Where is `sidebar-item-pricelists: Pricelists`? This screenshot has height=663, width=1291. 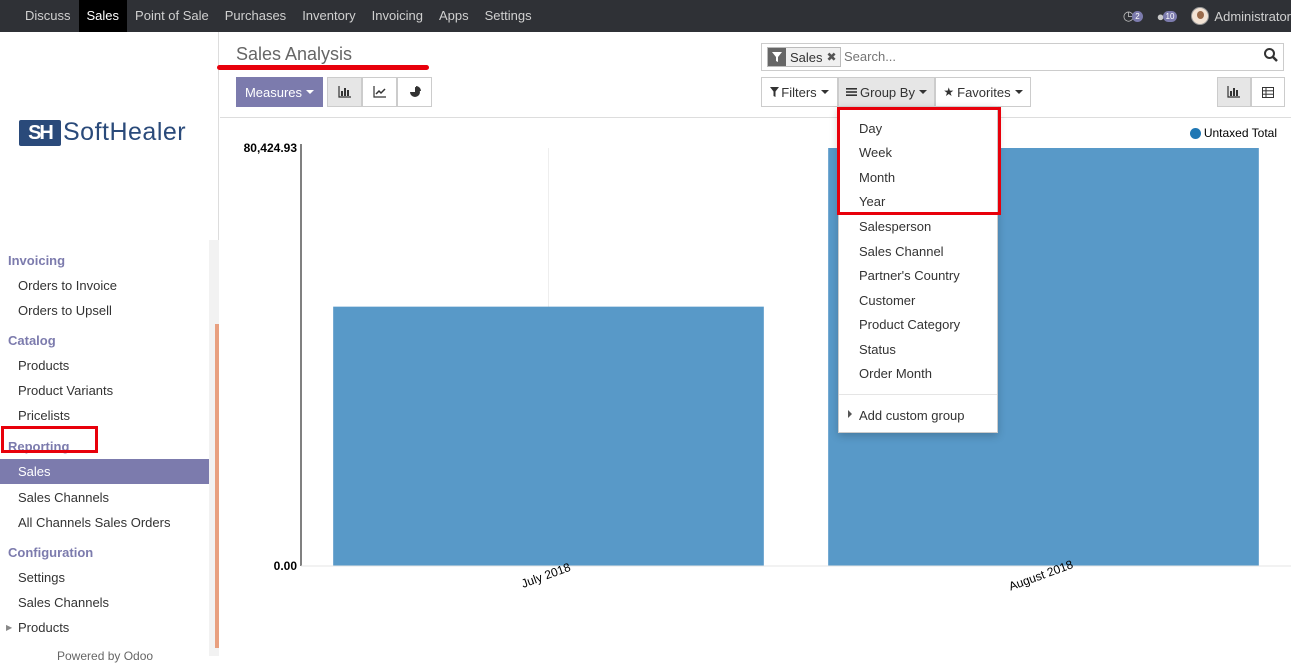
sidebar-item-pricelists: Pricelists is located at coordinates (104, 415).